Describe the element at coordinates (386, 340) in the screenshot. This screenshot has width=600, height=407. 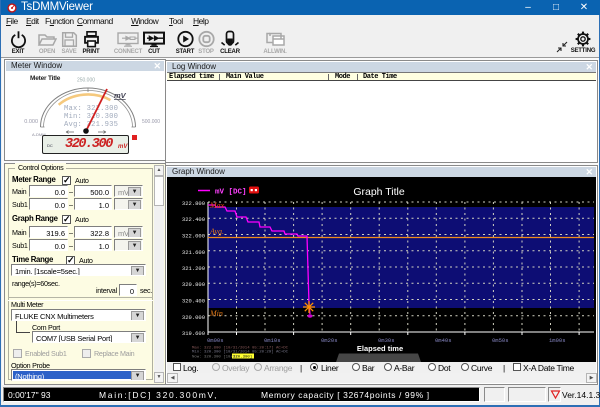
I see `svg-text: 0m30s` at that location.